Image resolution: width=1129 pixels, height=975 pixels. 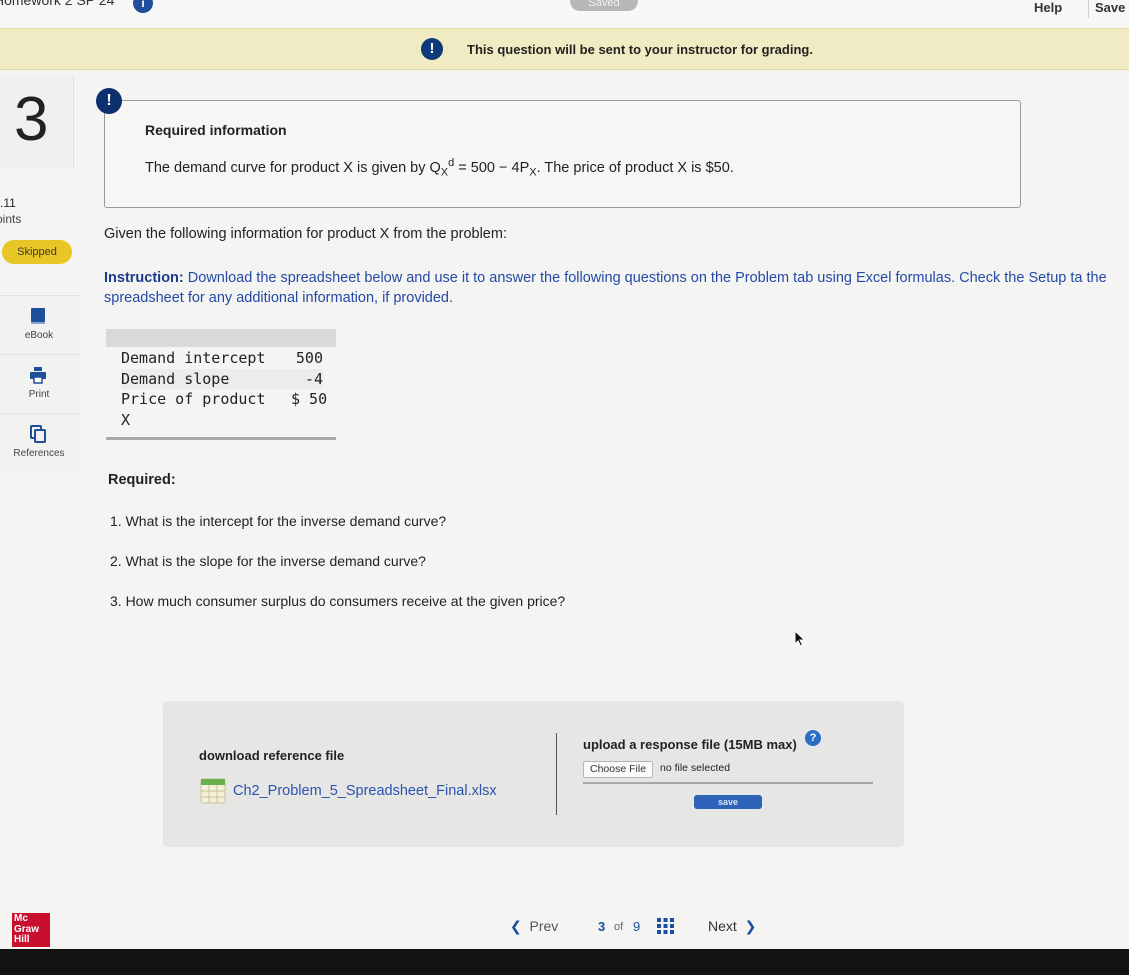 What do you see at coordinates (39, 453) in the screenshot?
I see `tool-label: References` at bounding box center [39, 453].